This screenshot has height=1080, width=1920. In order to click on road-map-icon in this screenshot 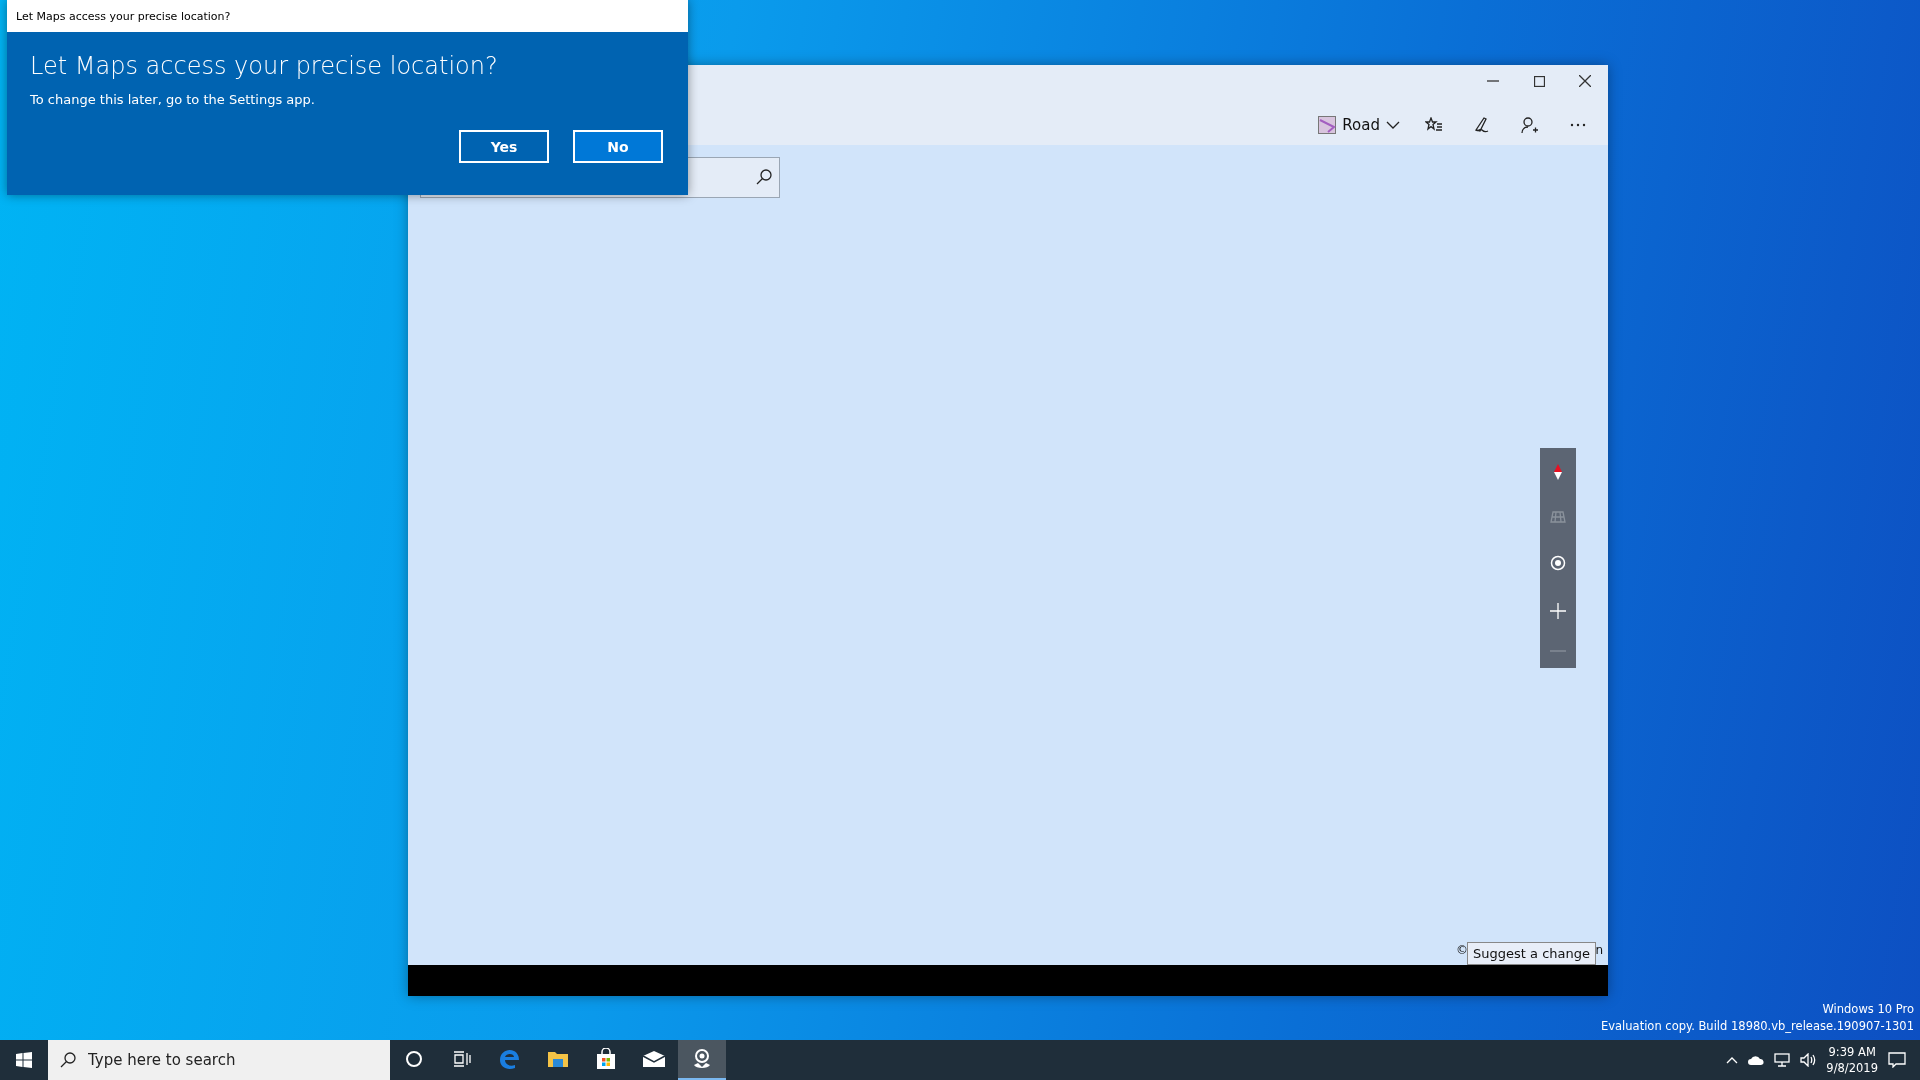, I will do `click(1327, 125)`.